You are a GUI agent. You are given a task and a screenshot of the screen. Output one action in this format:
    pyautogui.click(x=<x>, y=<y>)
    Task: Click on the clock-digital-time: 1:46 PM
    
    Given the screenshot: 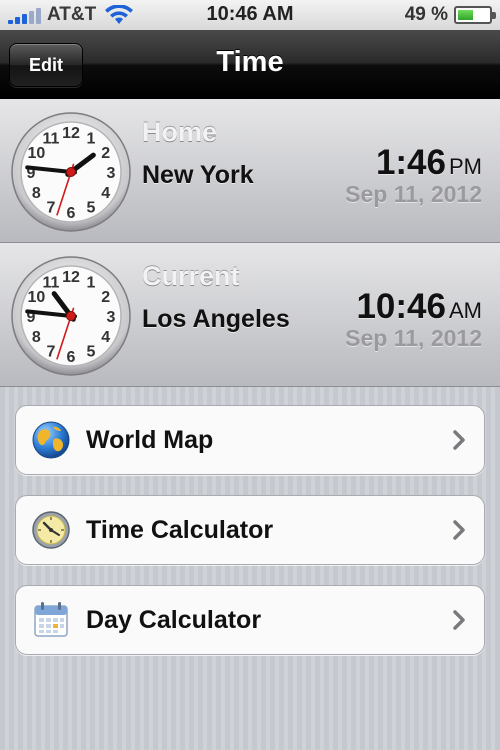 What is the action you would take?
    pyautogui.click(x=429, y=163)
    